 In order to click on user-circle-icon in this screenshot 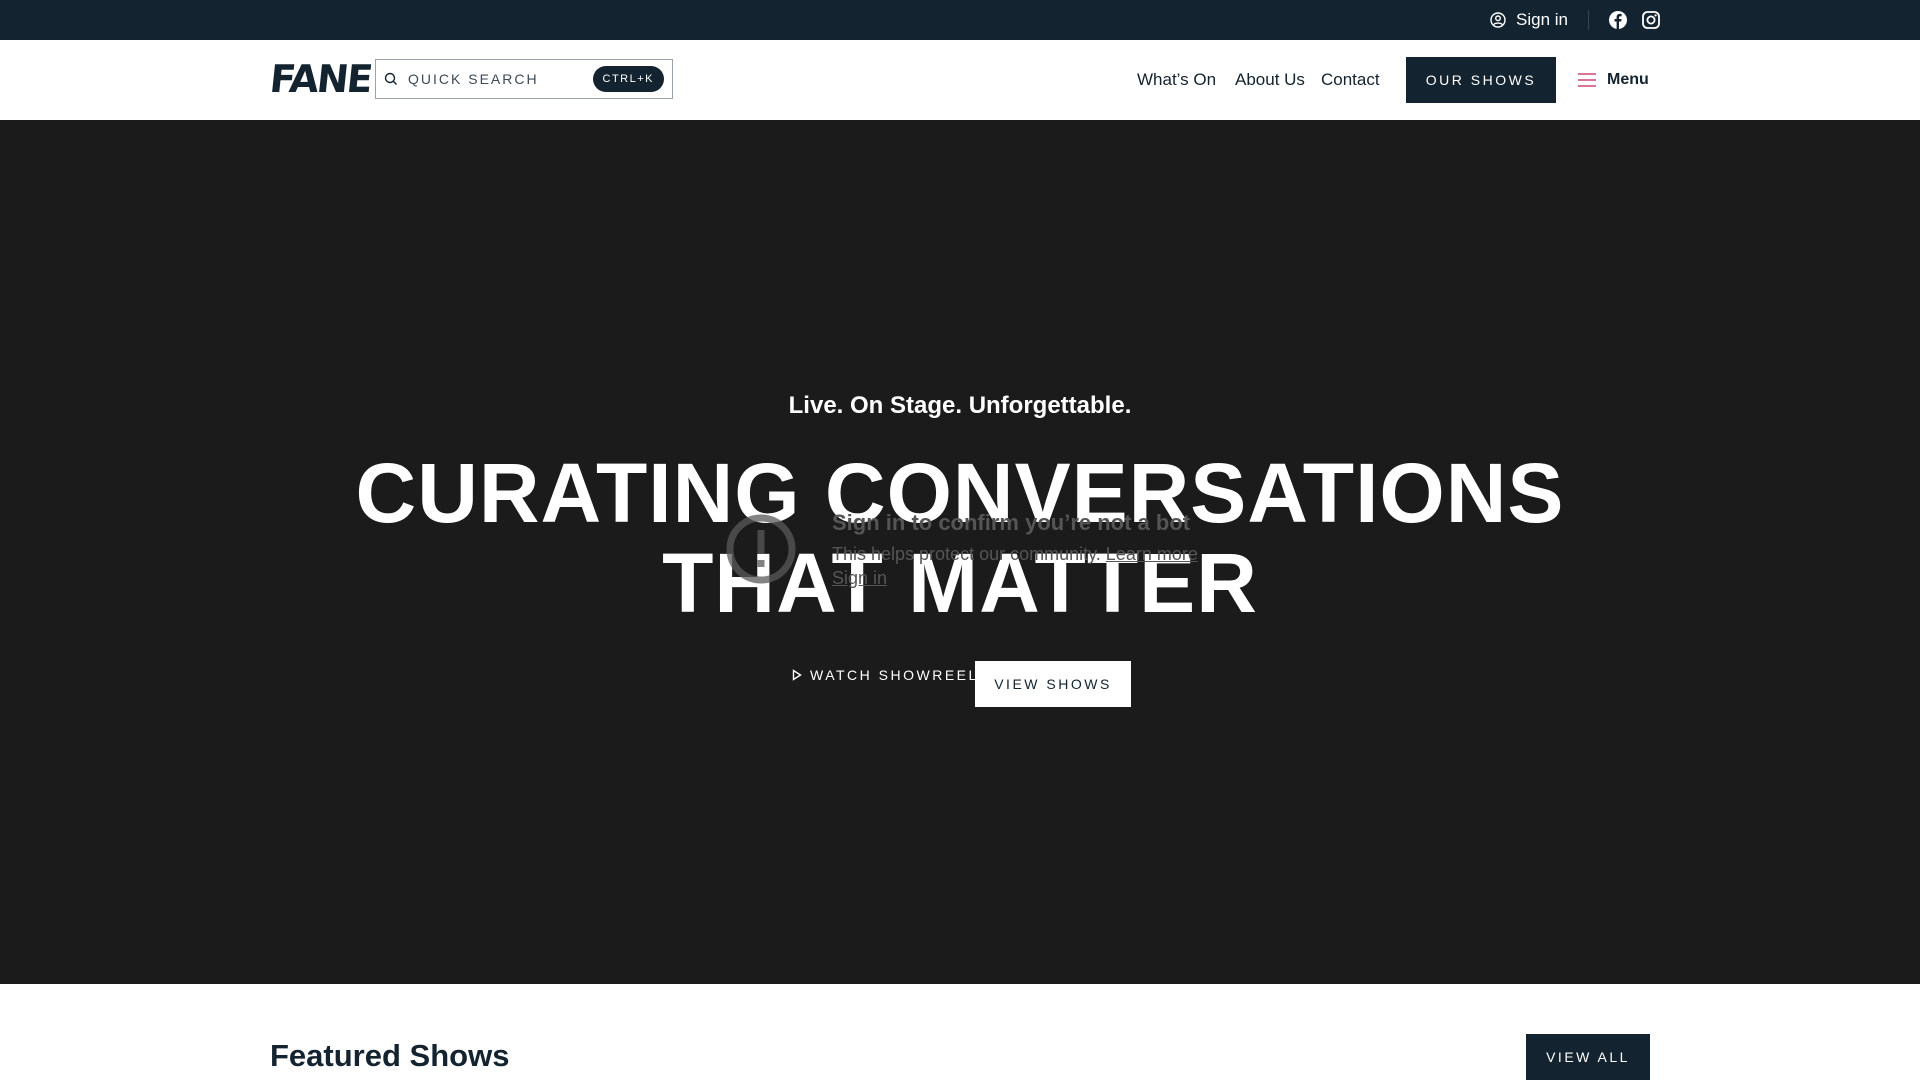, I will do `click(1498, 20)`.